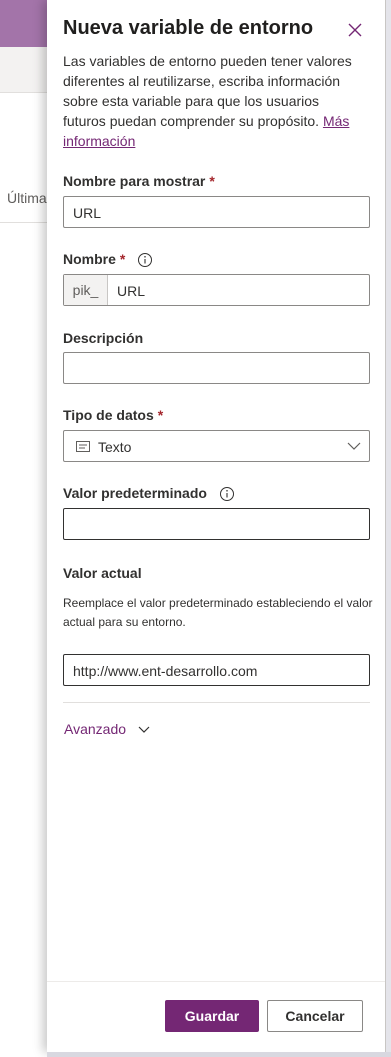 The image size is (391, 1057). I want to click on name-label: Nombre *, so click(108, 259).